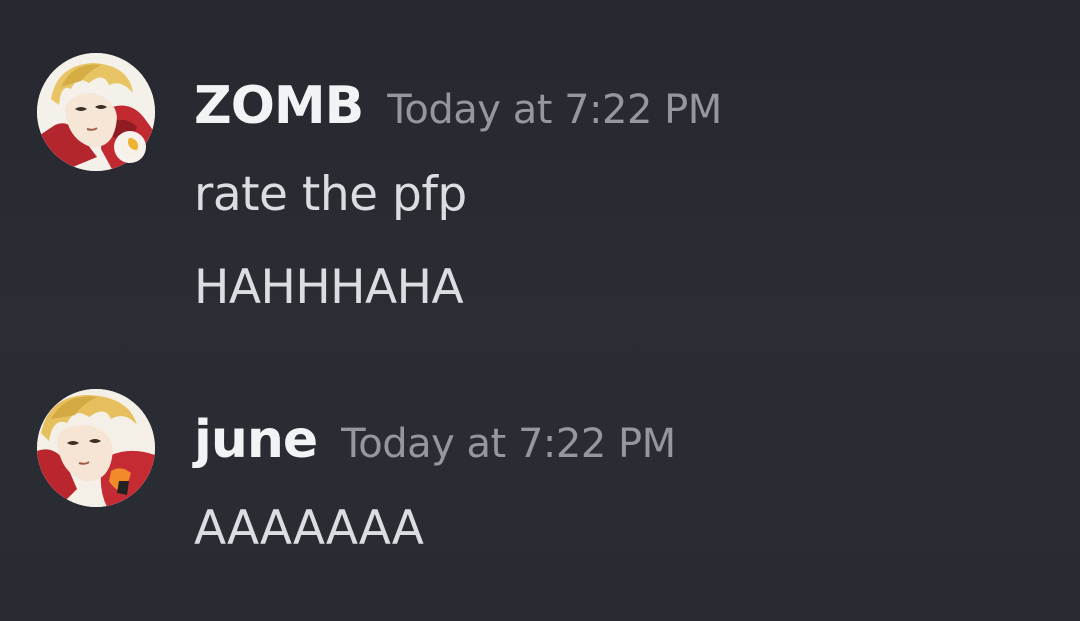  I want to click on username: june, so click(256, 440).